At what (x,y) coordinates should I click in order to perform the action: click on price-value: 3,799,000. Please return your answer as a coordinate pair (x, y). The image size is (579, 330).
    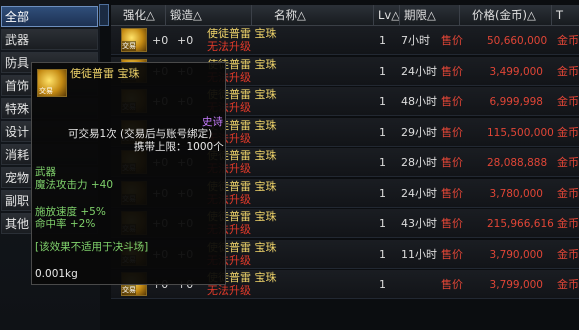
    Looking at the image, I should click on (516, 285).